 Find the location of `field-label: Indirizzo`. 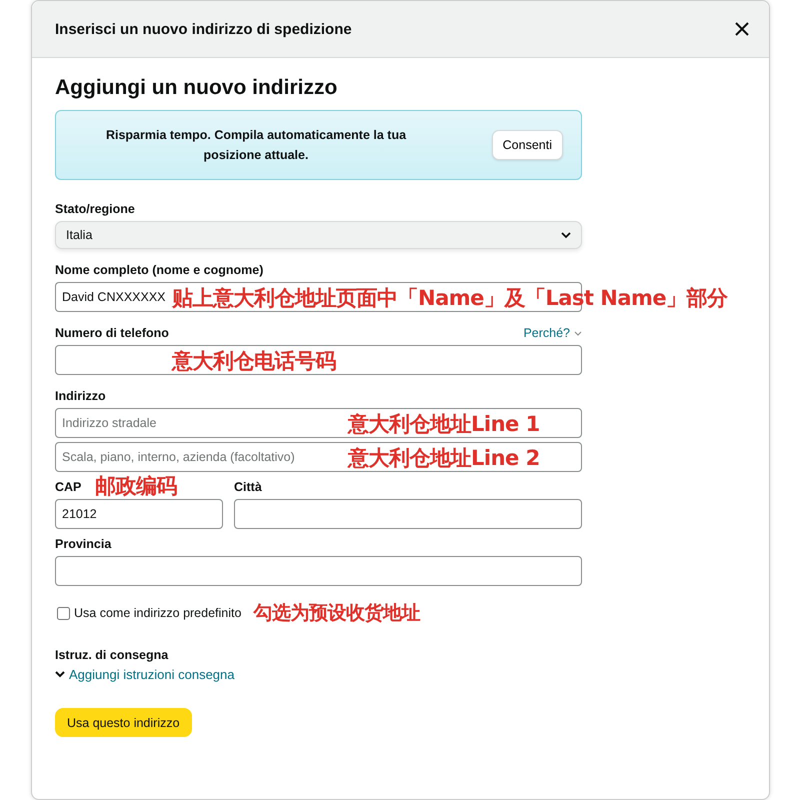

field-label: Indirizzo is located at coordinates (81, 396).